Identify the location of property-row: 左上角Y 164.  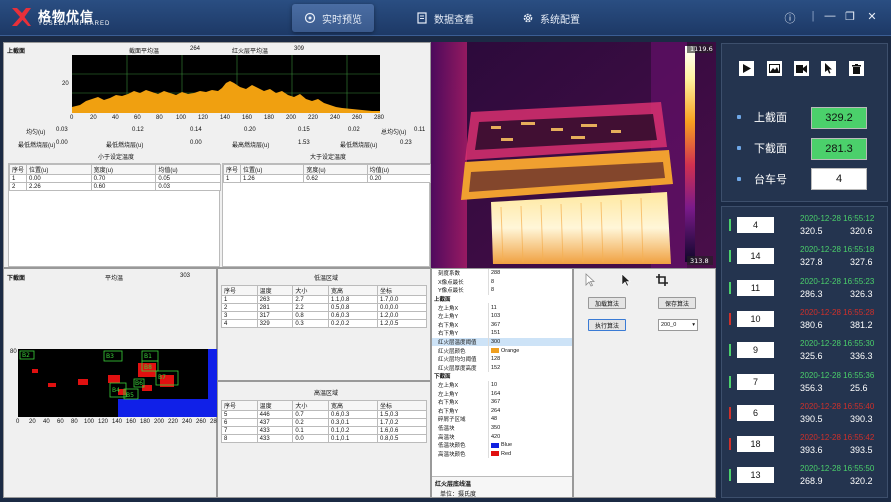
(502, 393).